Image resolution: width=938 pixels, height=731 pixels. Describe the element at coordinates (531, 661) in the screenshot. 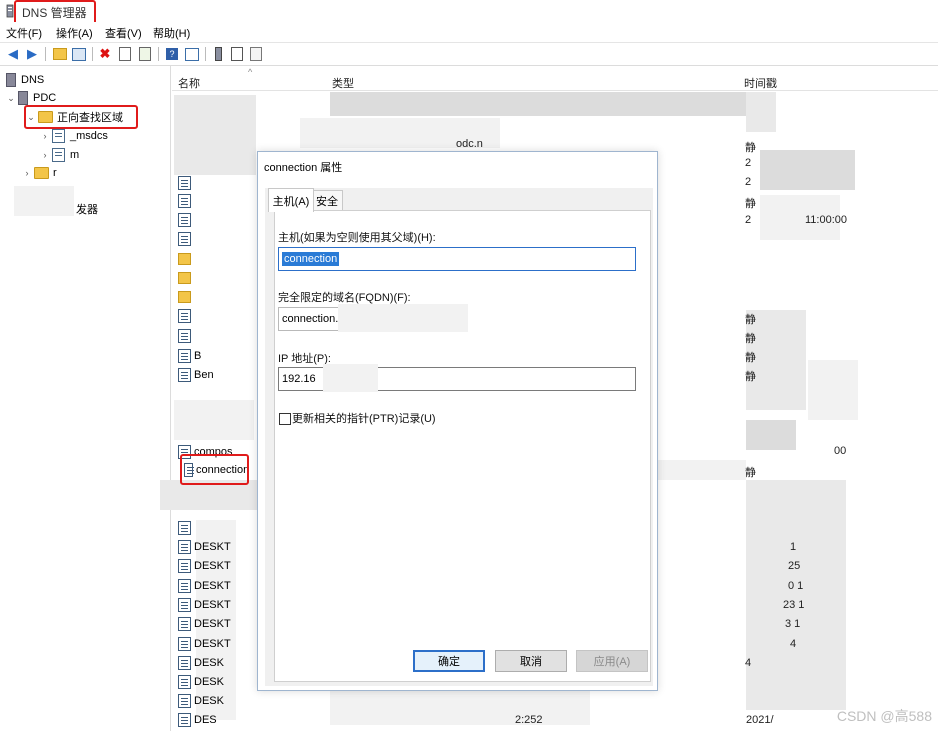

I see `cancel-button: 取消` at that location.